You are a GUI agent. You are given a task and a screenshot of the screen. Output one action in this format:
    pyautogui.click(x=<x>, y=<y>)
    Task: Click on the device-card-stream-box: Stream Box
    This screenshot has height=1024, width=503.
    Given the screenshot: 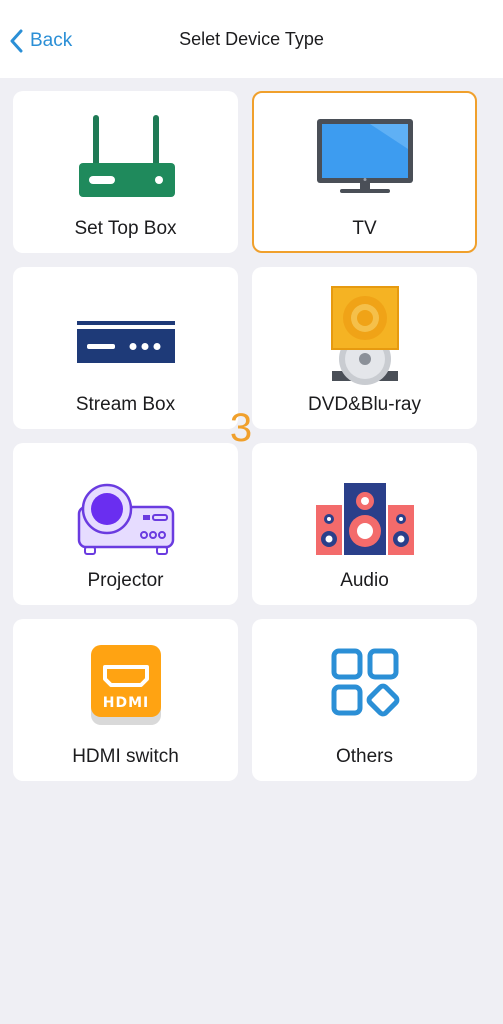 What is the action you would take?
    pyautogui.click(x=125, y=348)
    